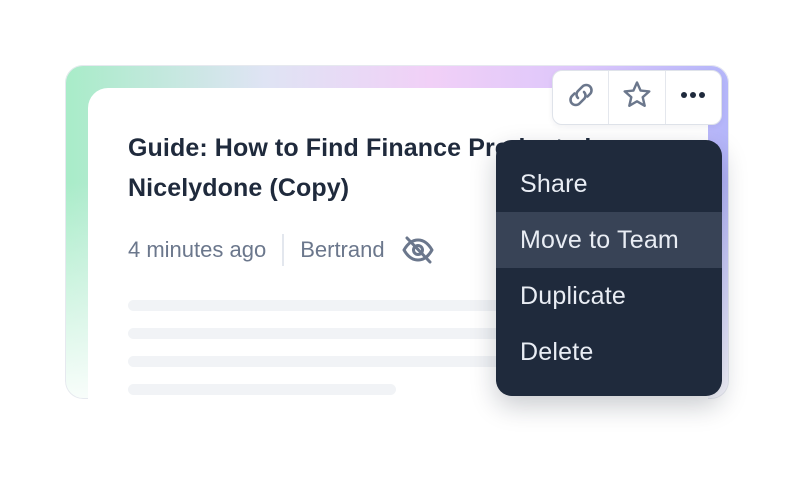  I want to click on meta-divider, so click(283, 250).